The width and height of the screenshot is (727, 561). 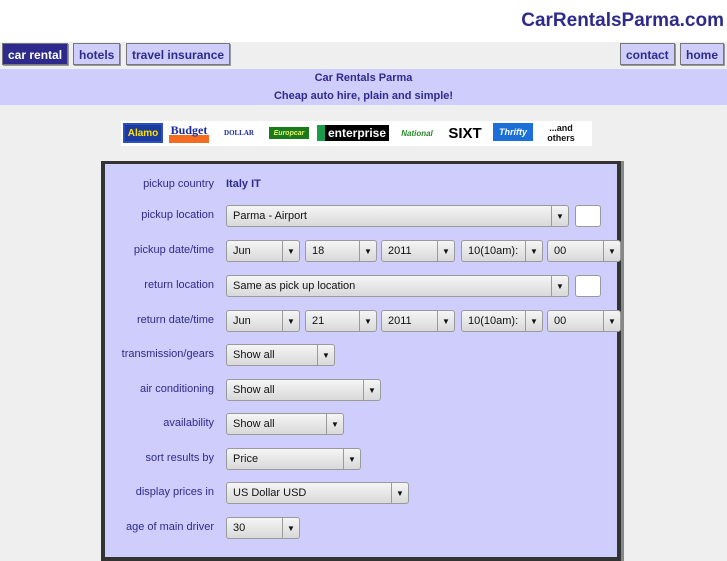 I want to click on return-location-extra-box, so click(x=588, y=286).